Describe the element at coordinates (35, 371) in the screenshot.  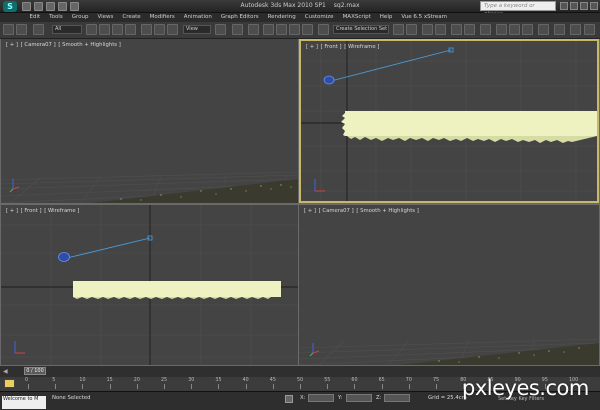
I see `time-slider-thumb: 0 / 100` at that location.